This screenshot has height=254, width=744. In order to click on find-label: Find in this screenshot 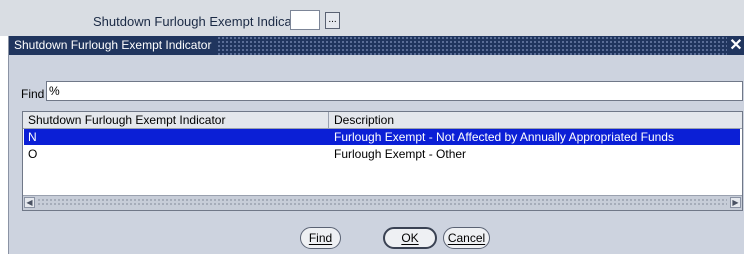, I will do `click(33, 94)`.